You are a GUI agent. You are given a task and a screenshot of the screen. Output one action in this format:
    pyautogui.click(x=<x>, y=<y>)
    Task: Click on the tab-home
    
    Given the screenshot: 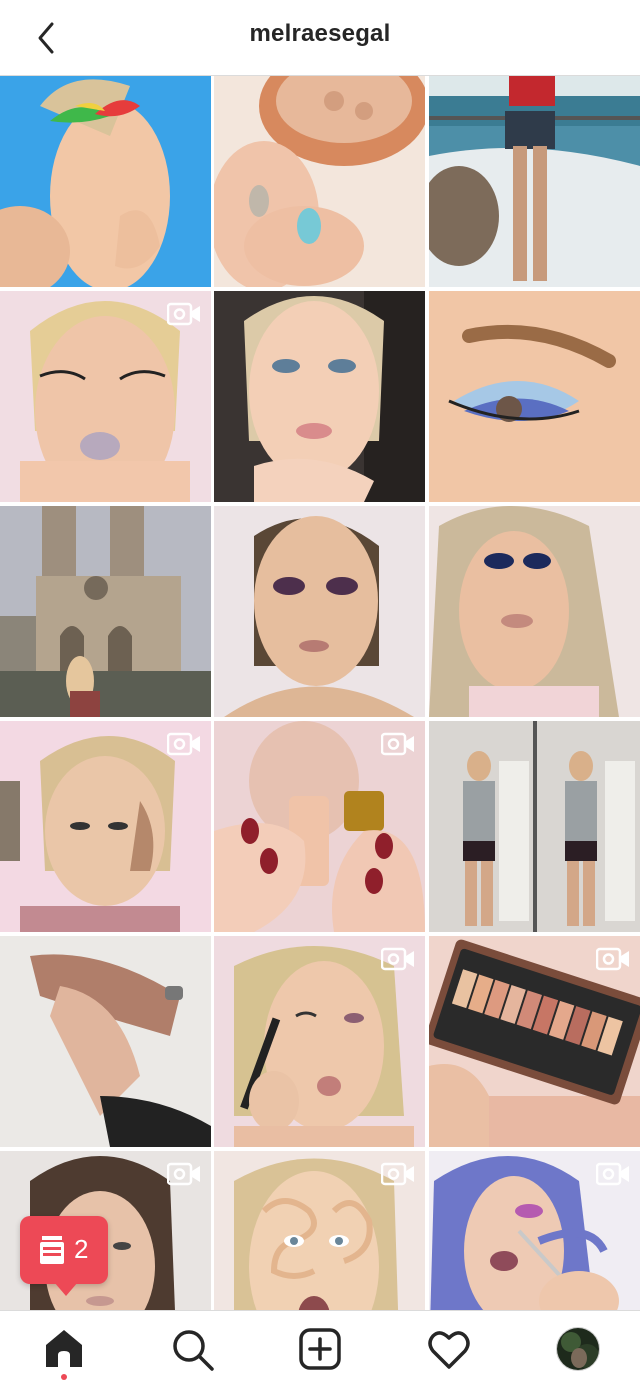 What is the action you would take?
    pyautogui.click(x=64, y=1349)
    